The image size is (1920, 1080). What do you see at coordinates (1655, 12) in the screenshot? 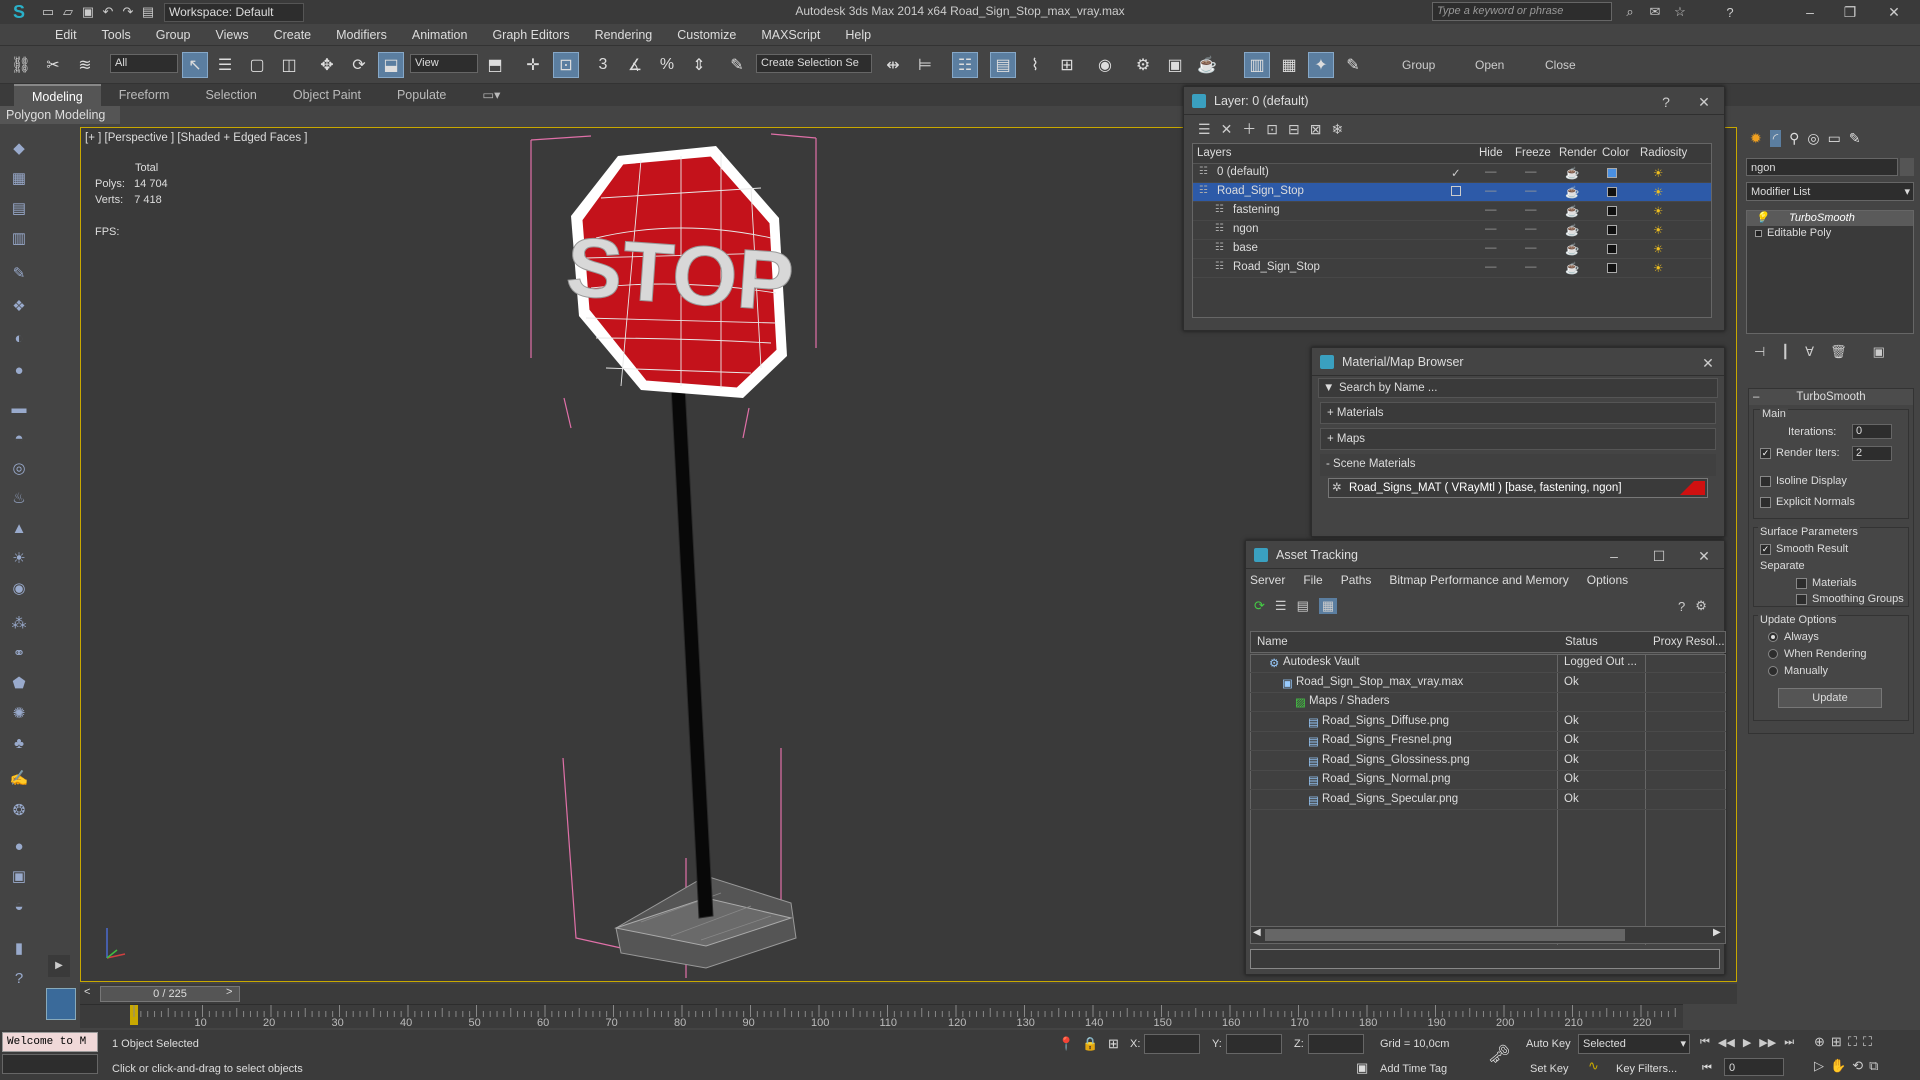
I see `communication-icon: ✉` at bounding box center [1655, 12].